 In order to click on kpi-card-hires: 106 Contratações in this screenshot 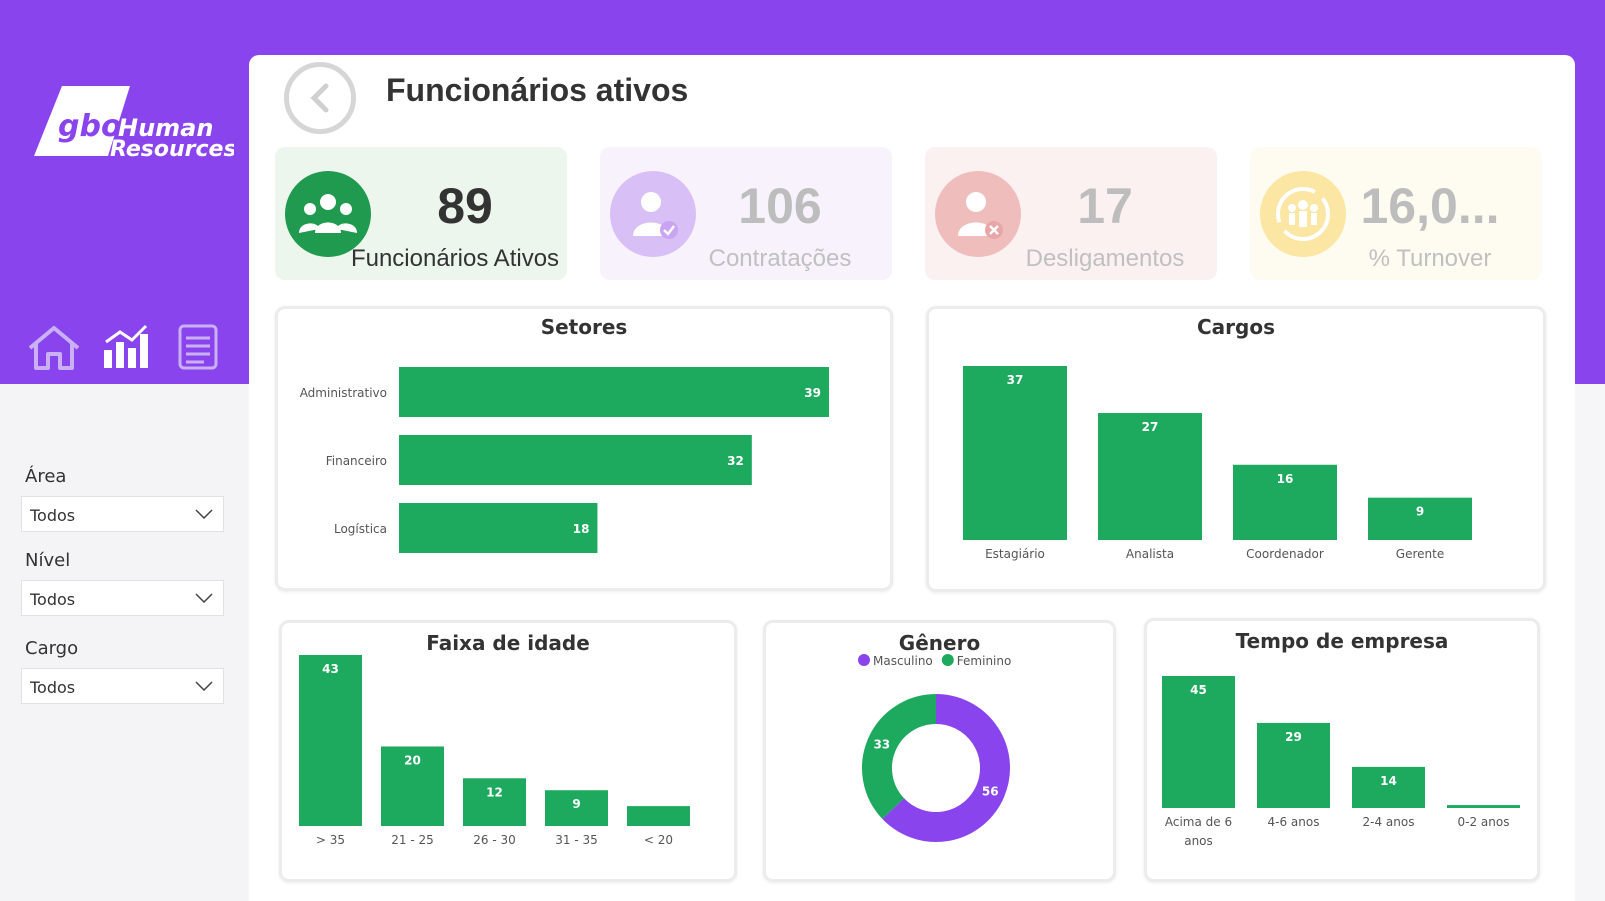, I will do `click(746, 213)`.